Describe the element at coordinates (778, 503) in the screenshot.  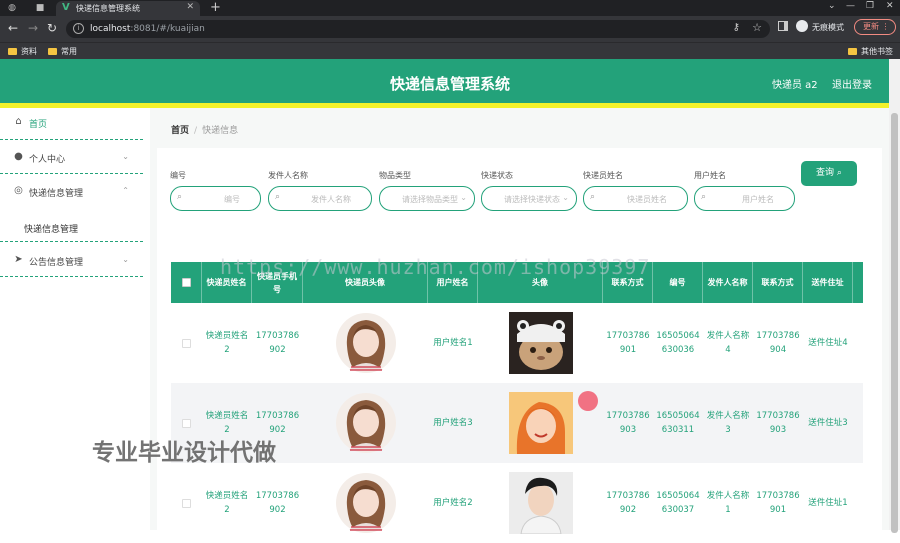
I see `cell-contact-2: 17703786901` at that location.